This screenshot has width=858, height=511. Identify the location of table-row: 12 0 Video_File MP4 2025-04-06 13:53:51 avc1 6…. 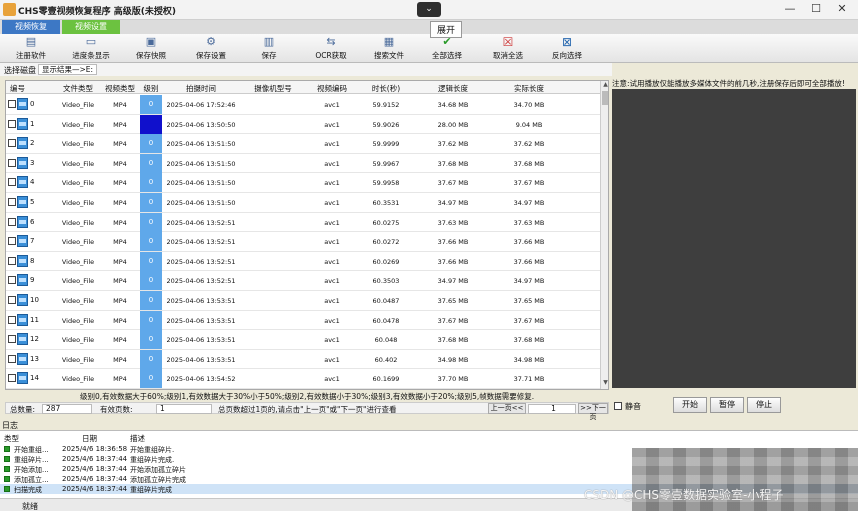
(303, 340).